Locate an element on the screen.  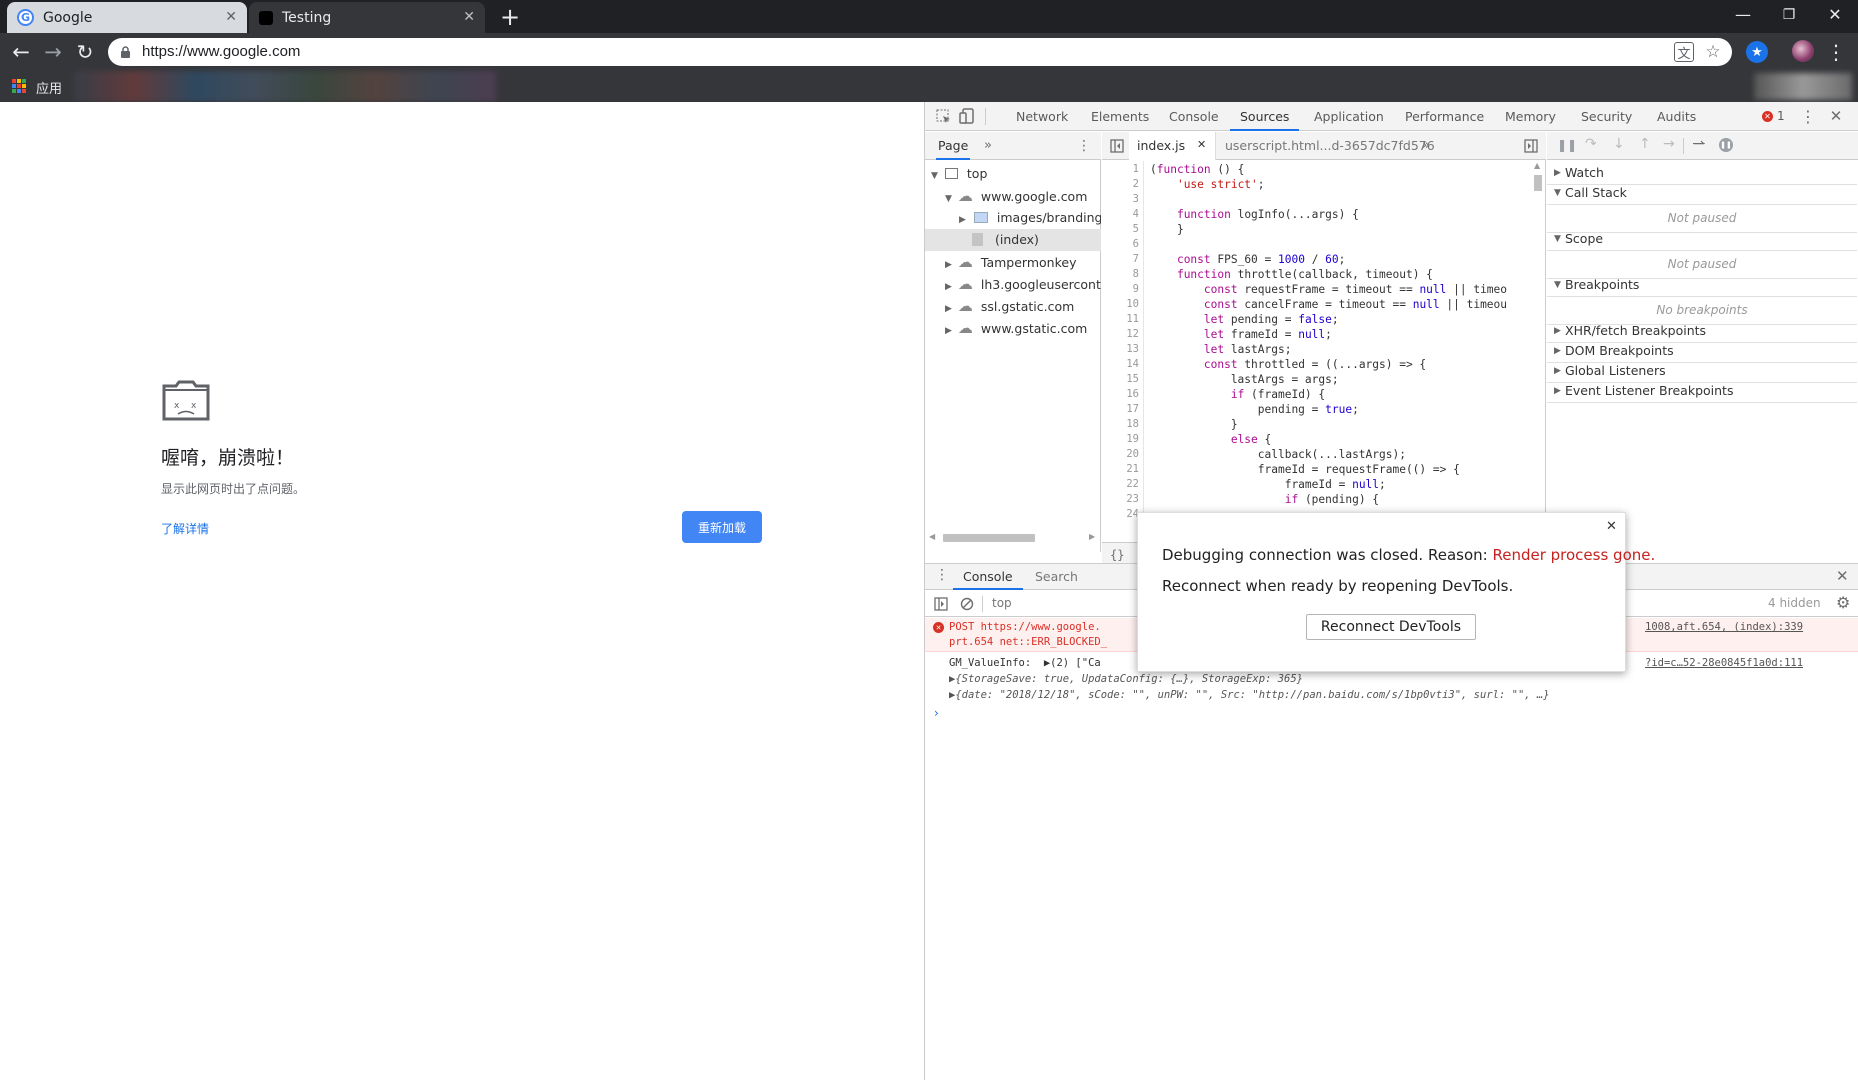
tree-item-tampermonkey: ▶ ☁ Tampermonkey is located at coordinates (1023, 262).